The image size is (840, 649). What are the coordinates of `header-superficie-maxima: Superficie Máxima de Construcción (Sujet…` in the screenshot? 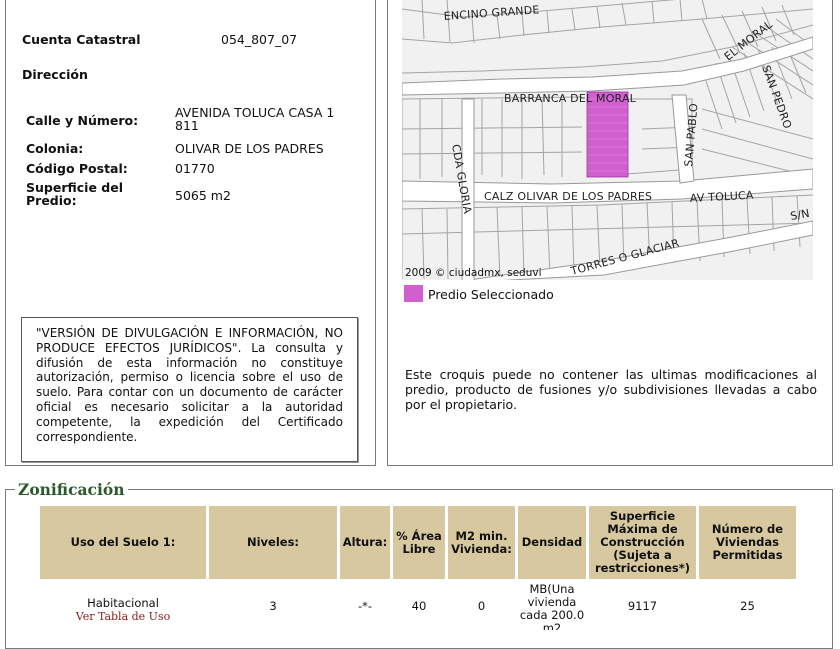 It's located at (642, 542).